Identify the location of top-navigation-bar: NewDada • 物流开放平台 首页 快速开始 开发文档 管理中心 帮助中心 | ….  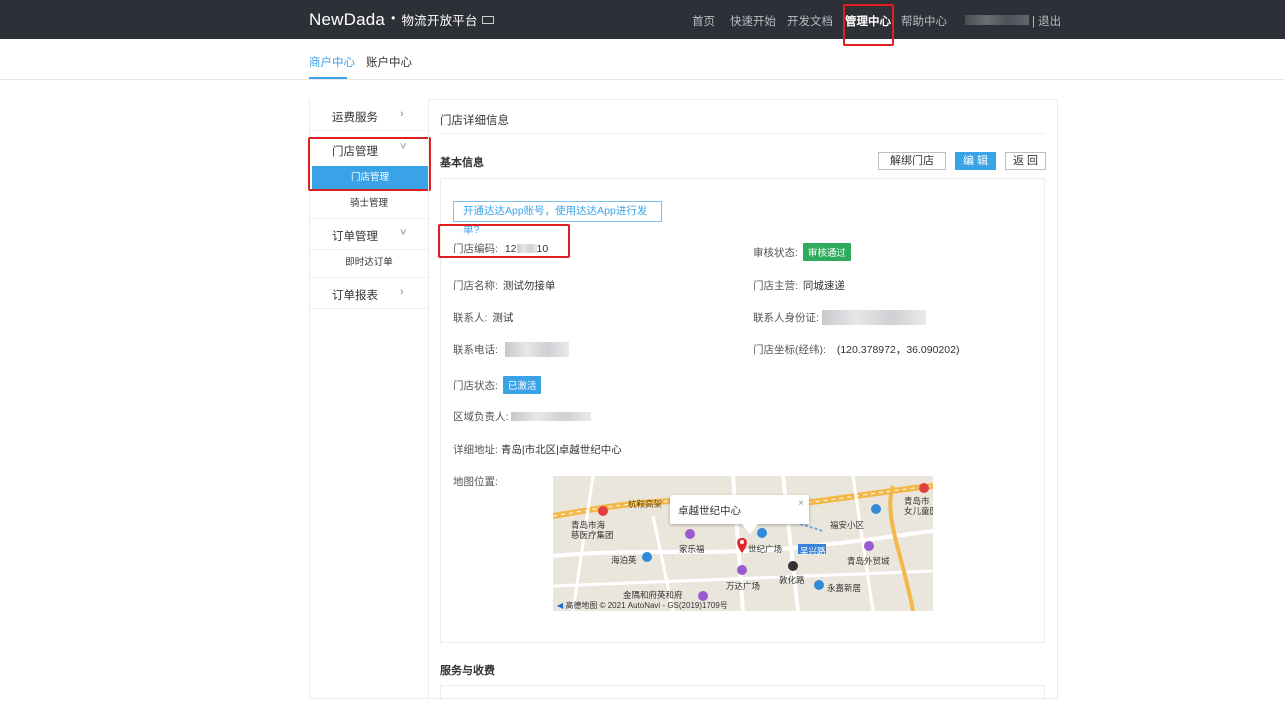
(642, 19).